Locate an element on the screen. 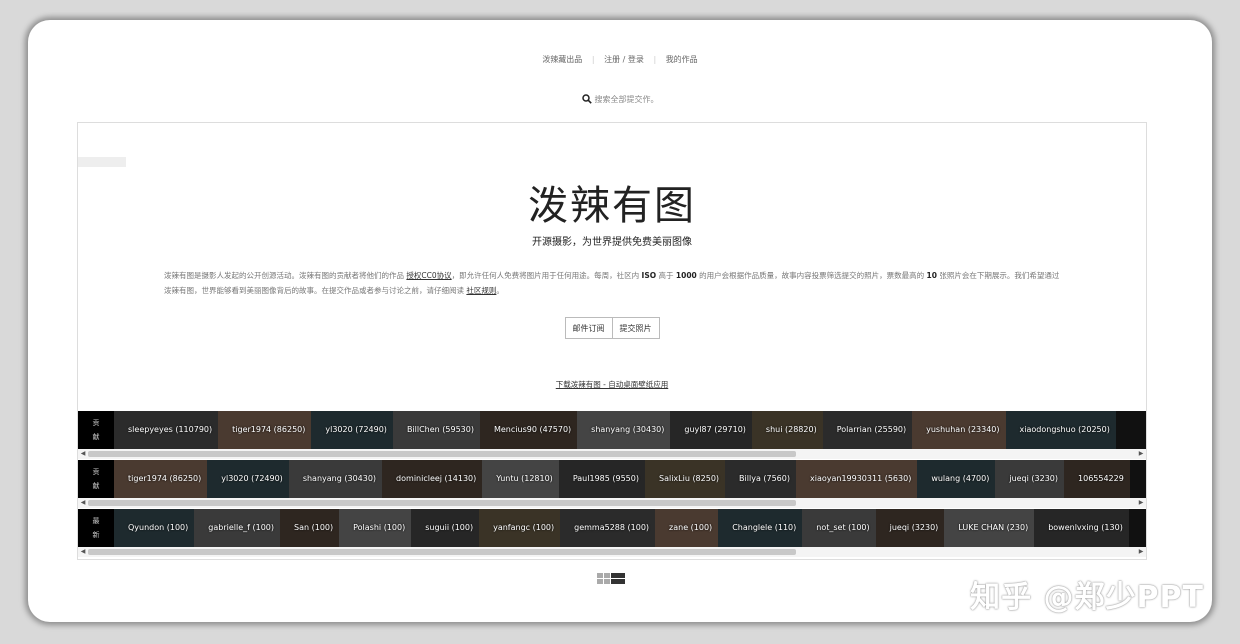  submit-photo-button: 提交照片 is located at coordinates (636, 328).